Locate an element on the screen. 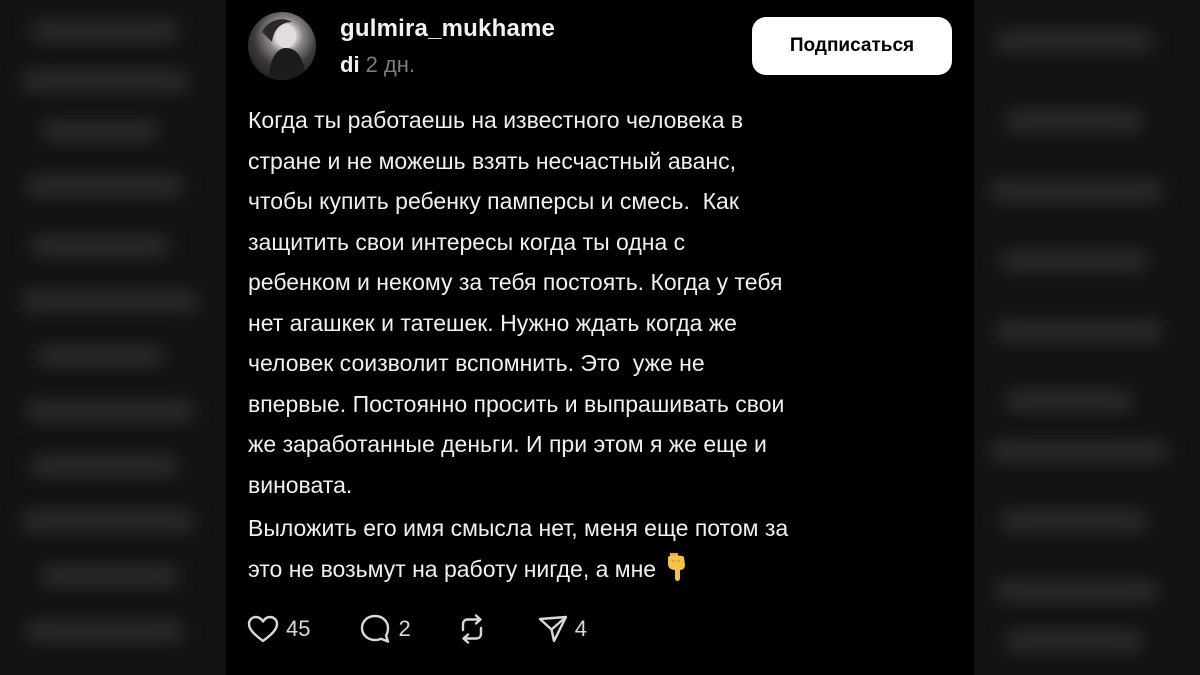  pointing-down-hand-icon is located at coordinates (676, 573).